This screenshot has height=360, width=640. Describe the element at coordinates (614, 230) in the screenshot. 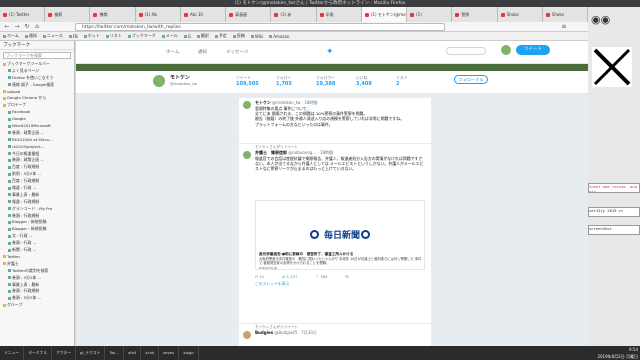

I see `terminal-line: screenShot` at that location.